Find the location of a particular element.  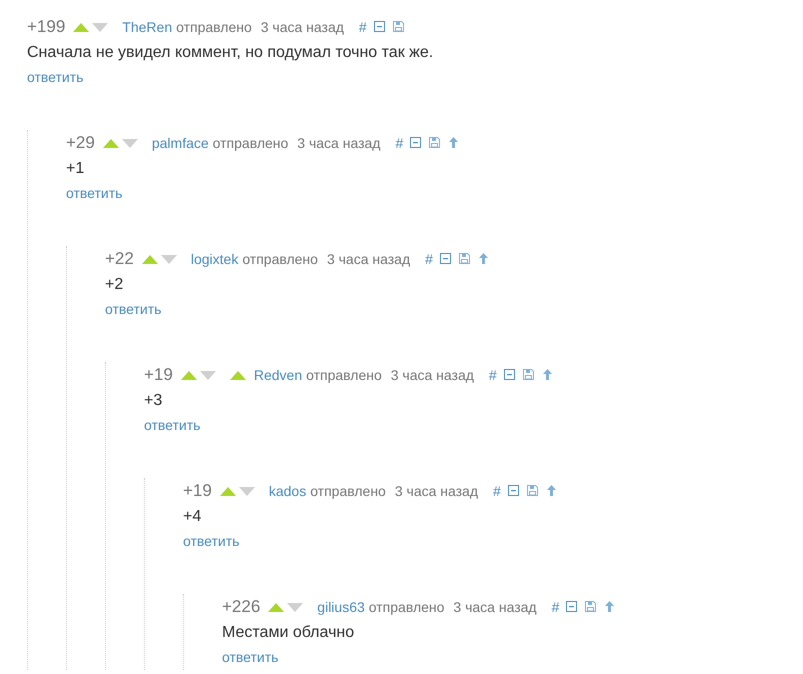

comment-rating: +22 is located at coordinates (119, 259).